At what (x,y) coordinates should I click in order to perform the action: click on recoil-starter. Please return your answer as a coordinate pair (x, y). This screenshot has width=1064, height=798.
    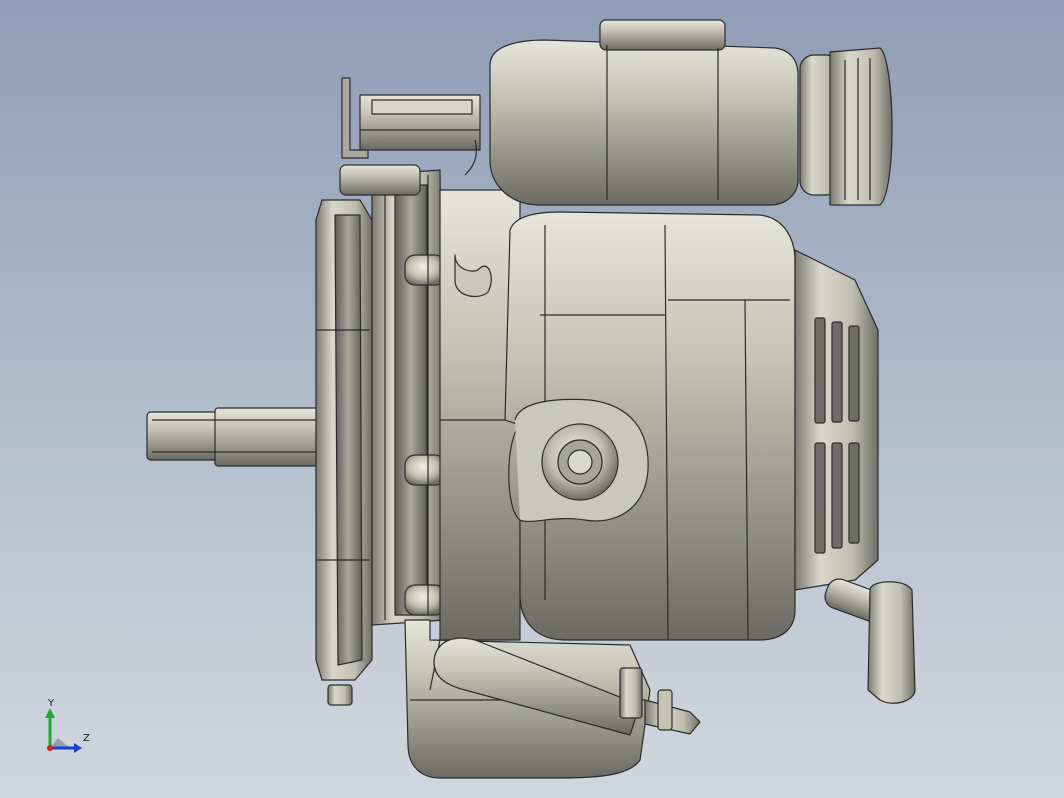
    Looking at the image, I should click on (836, 420).